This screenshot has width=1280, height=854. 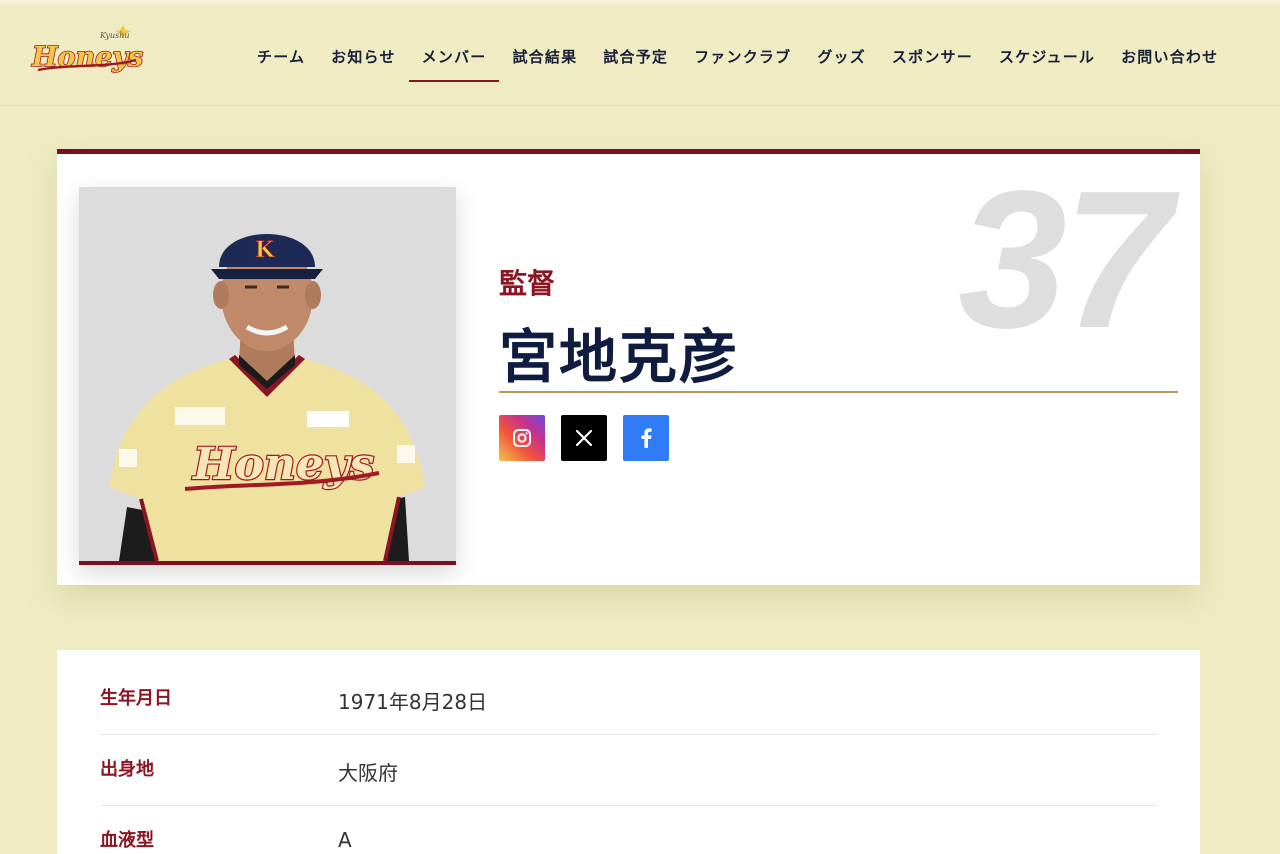 I want to click on x-button, so click(x=584, y=438).